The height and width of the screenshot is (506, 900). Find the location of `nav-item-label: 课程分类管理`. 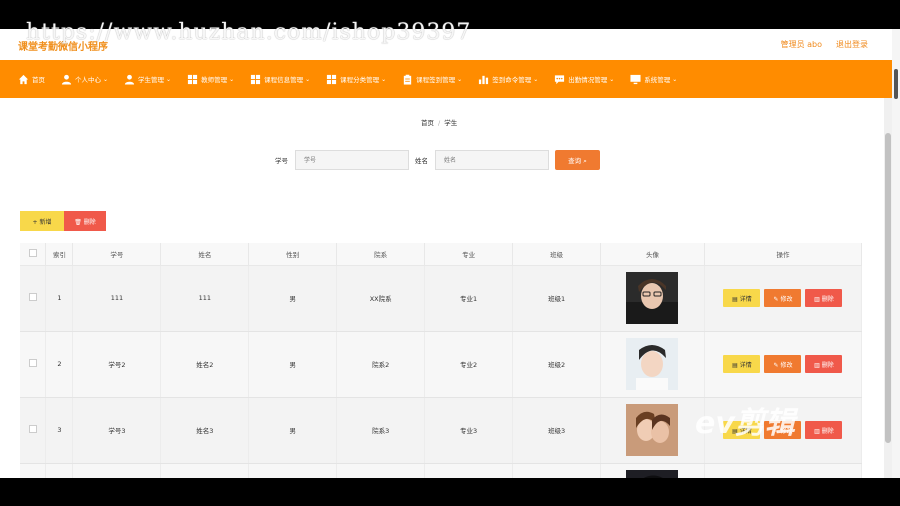

nav-item-label: 课程分类管理 is located at coordinates (360, 80).